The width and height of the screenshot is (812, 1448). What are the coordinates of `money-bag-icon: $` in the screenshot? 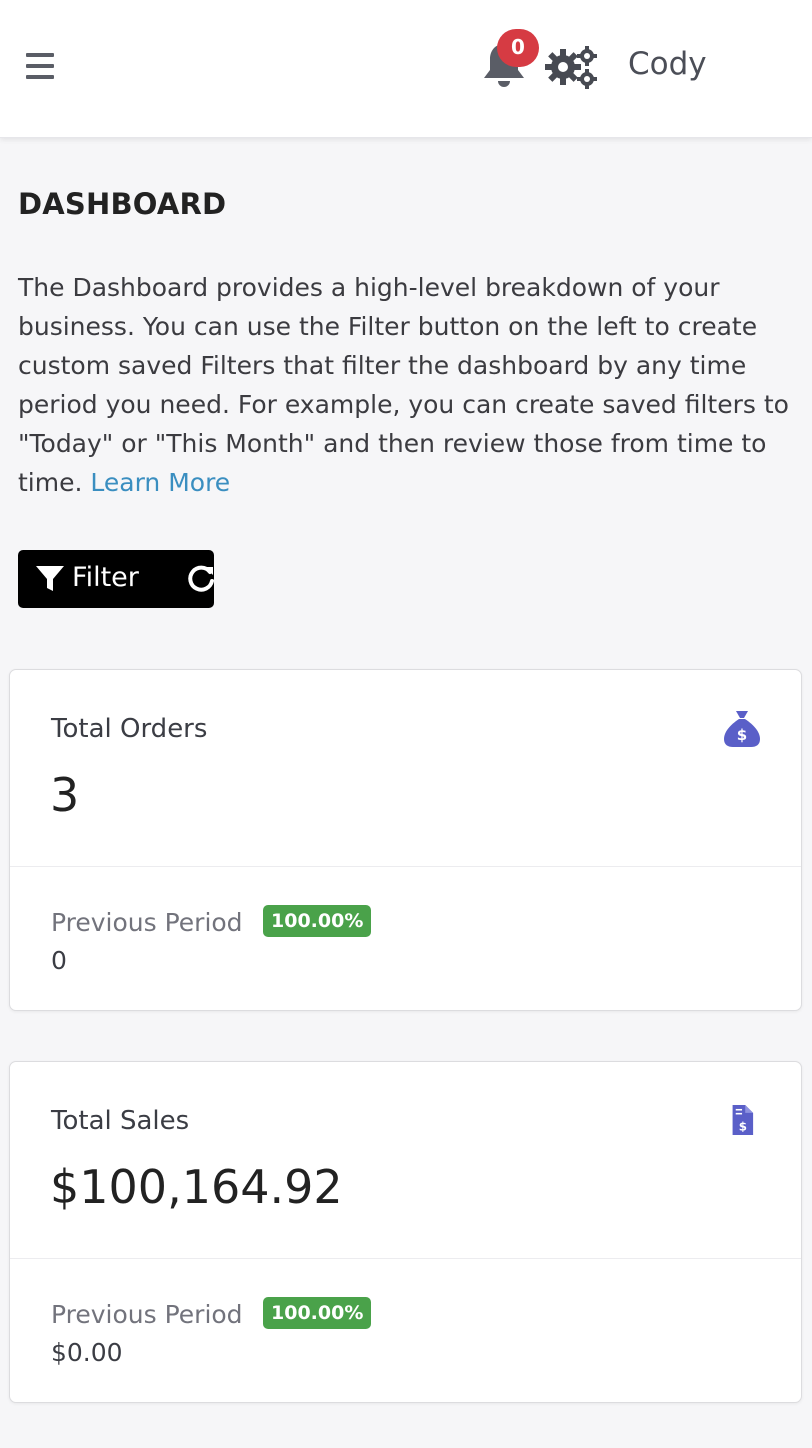 It's located at (742, 729).